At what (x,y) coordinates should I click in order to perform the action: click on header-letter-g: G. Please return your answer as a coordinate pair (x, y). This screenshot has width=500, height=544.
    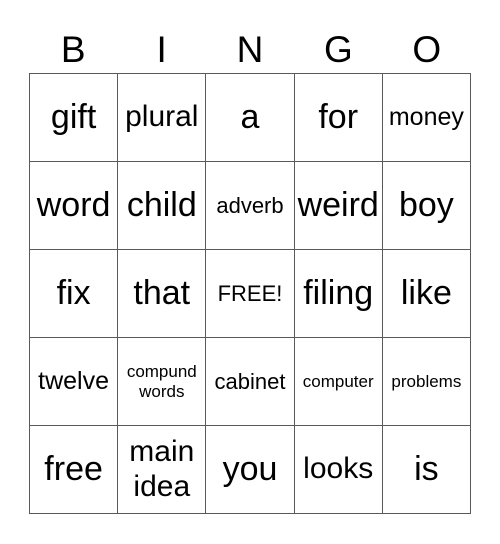
    Looking at the image, I should click on (338, 49).